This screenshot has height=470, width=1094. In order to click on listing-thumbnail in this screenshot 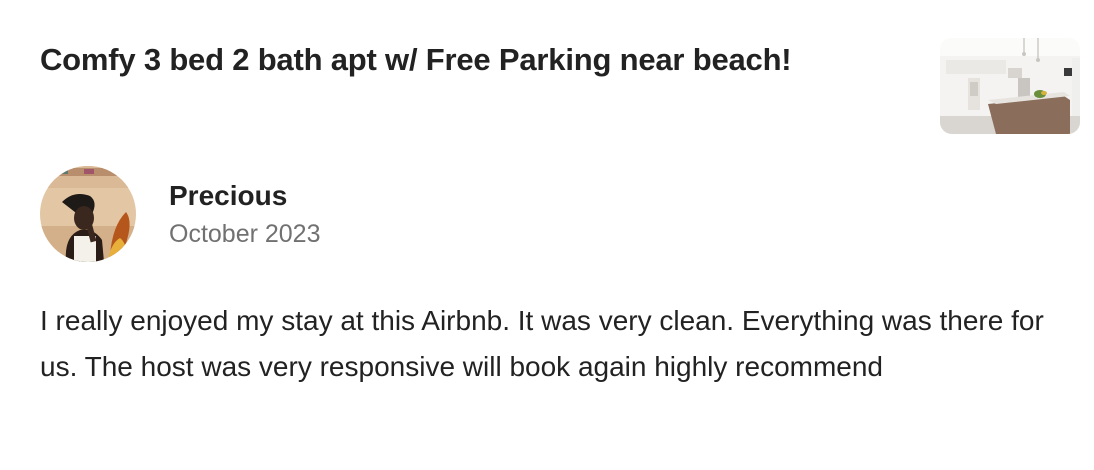, I will do `click(1010, 86)`.